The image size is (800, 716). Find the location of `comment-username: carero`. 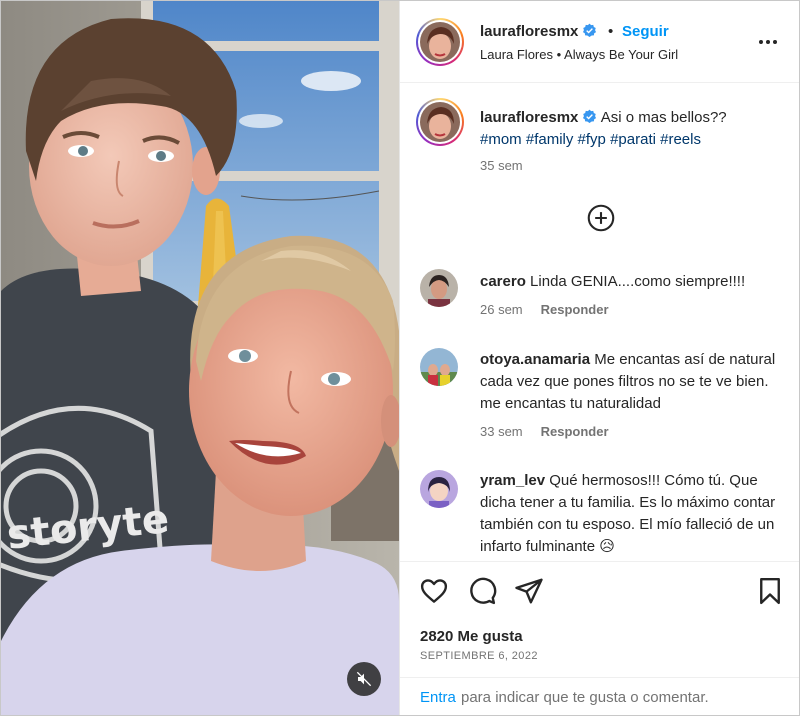

comment-username: carero is located at coordinates (503, 281).